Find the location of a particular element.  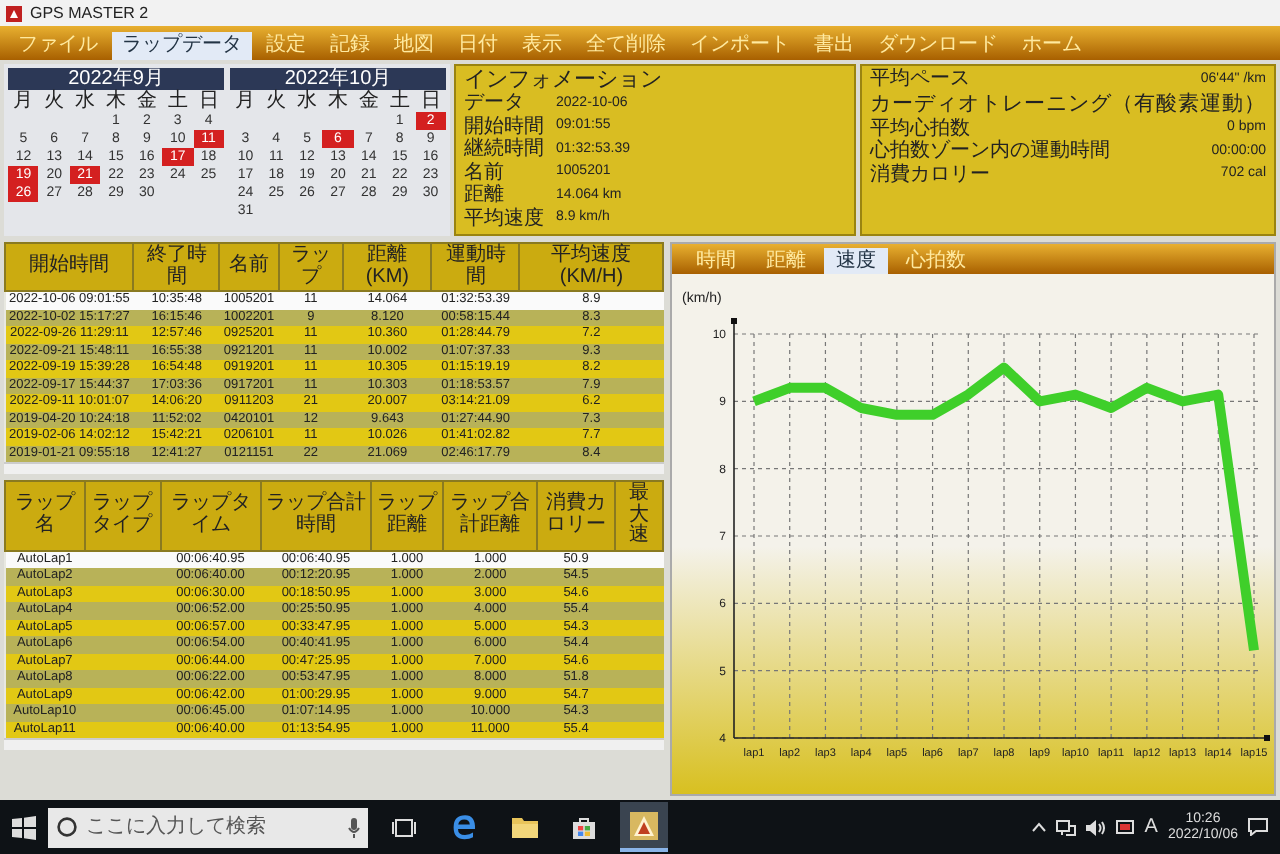

column-header: 平均速度(KM/H) is located at coordinates (591, 267).